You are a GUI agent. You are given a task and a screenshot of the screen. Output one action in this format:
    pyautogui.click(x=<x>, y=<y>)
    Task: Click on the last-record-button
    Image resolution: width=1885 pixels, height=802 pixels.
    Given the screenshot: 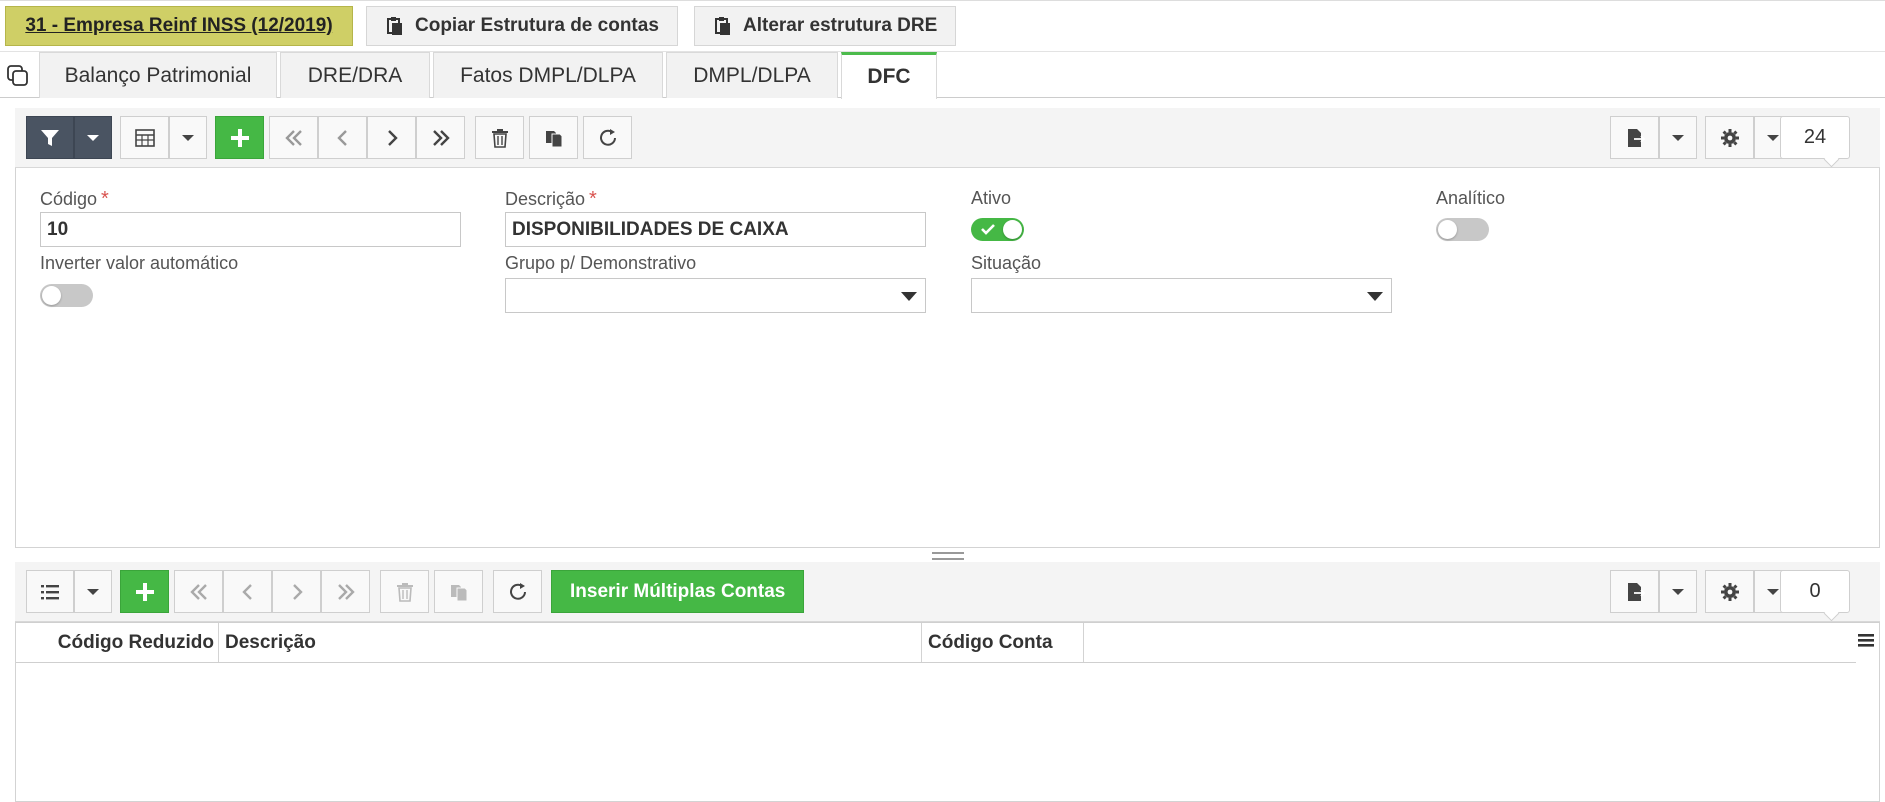 What is the action you would take?
    pyautogui.click(x=440, y=137)
    